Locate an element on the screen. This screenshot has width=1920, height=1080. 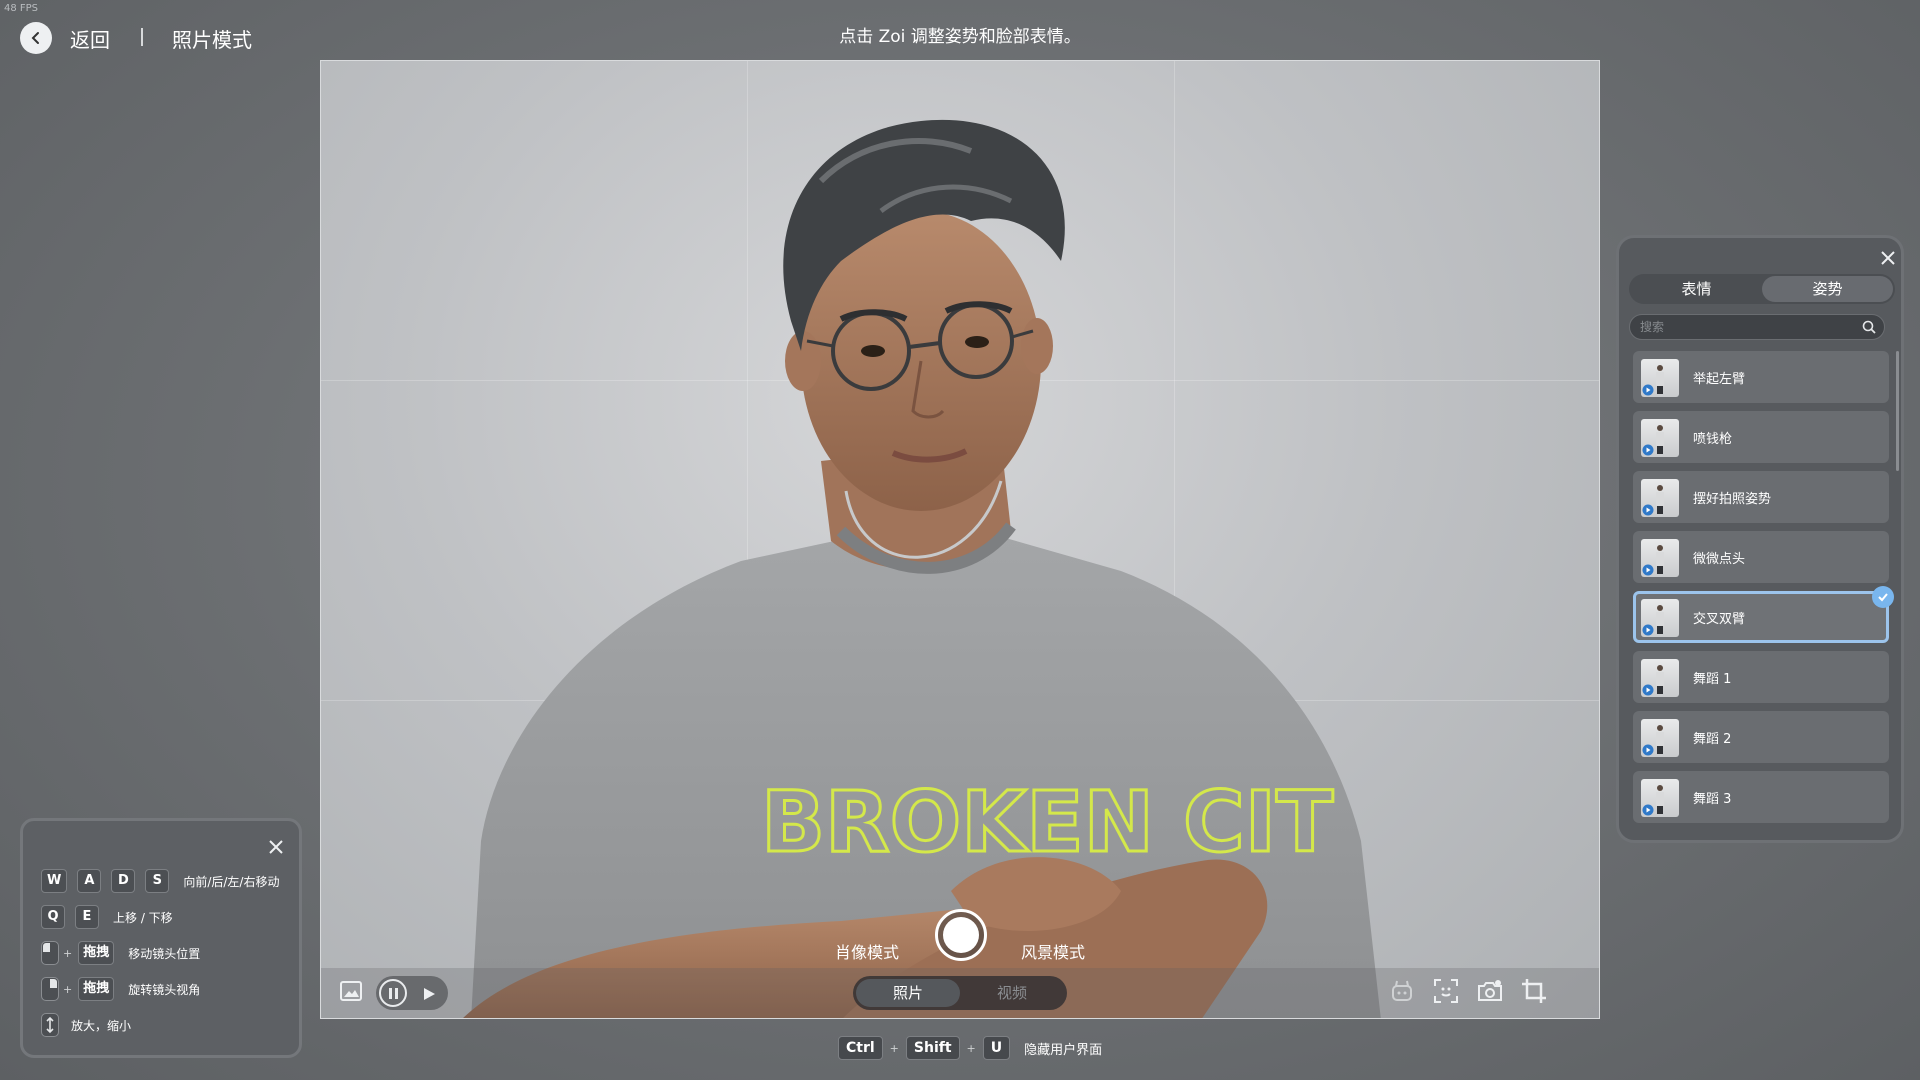
key-d: D is located at coordinates (123, 881).